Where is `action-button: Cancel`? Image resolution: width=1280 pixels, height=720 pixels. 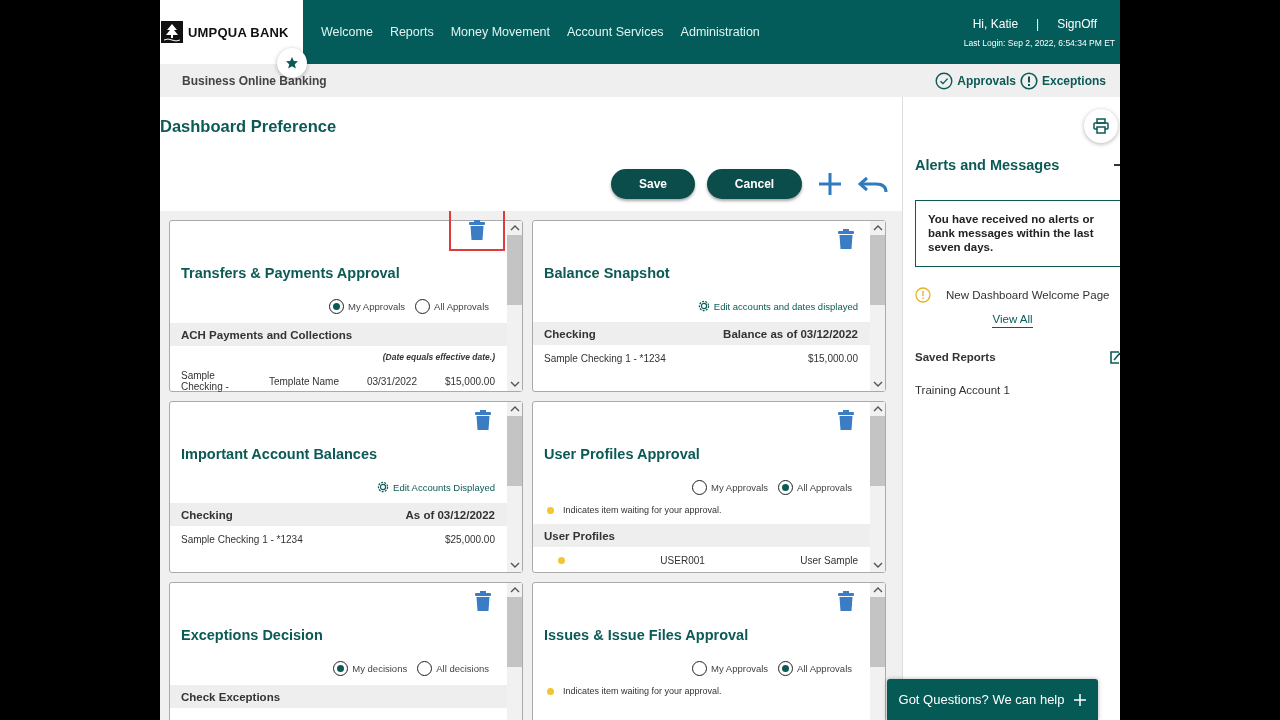 action-button: Cancel is located at coordinates (754, 184).